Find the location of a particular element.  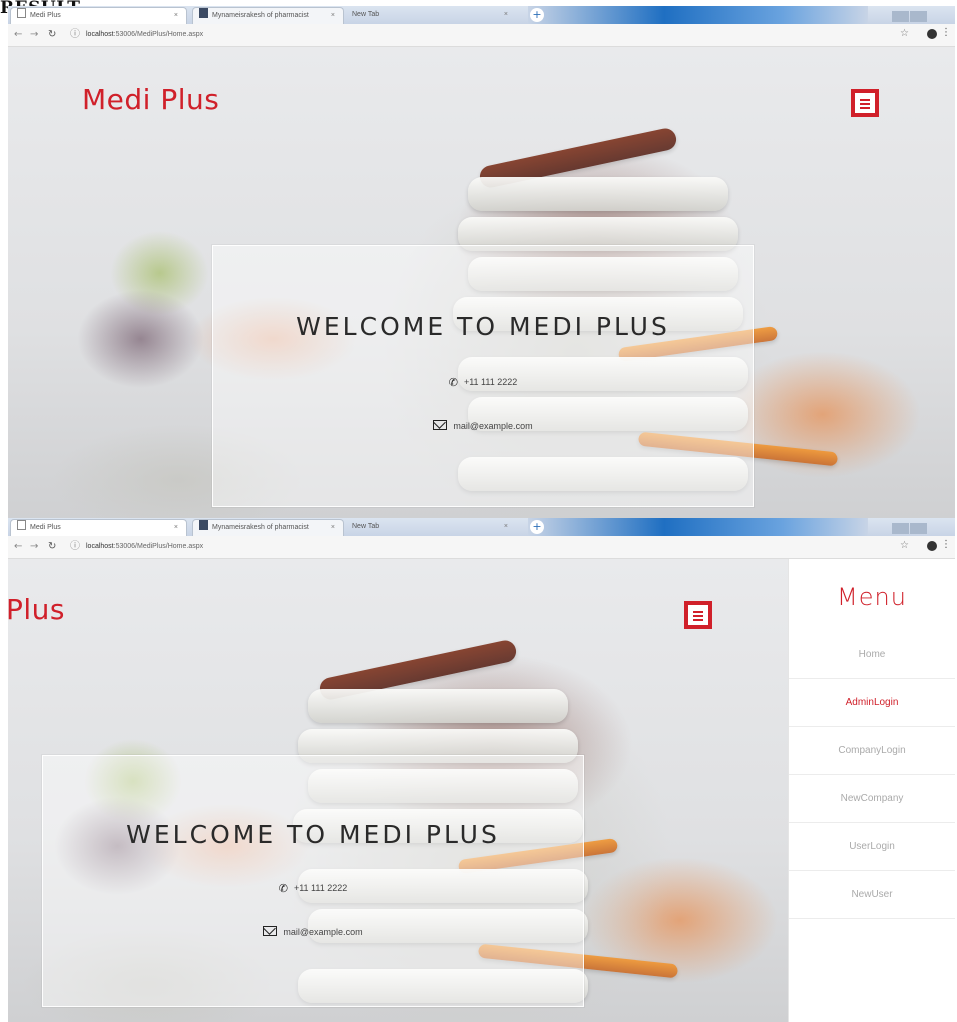

brand-logo: Plus is located at coordinates (36, 609).